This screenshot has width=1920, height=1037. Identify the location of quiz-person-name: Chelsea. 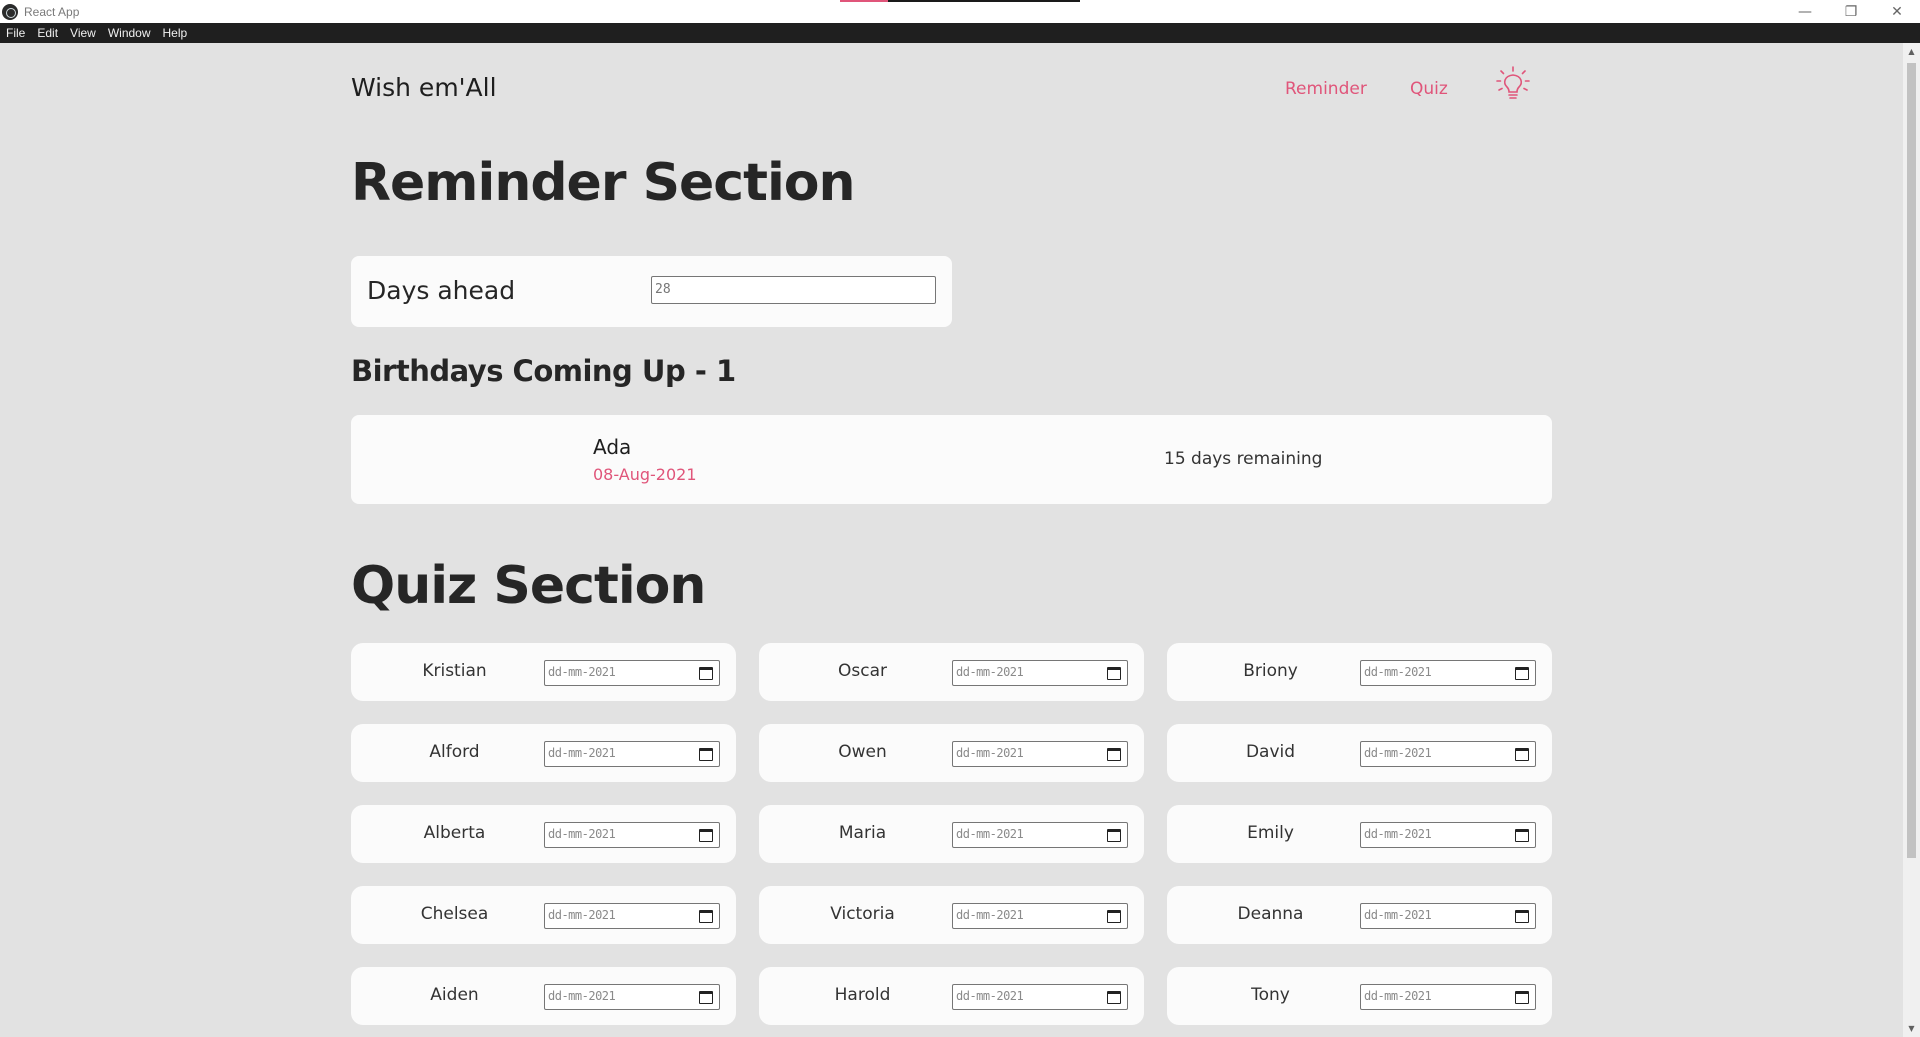
(454, 914).